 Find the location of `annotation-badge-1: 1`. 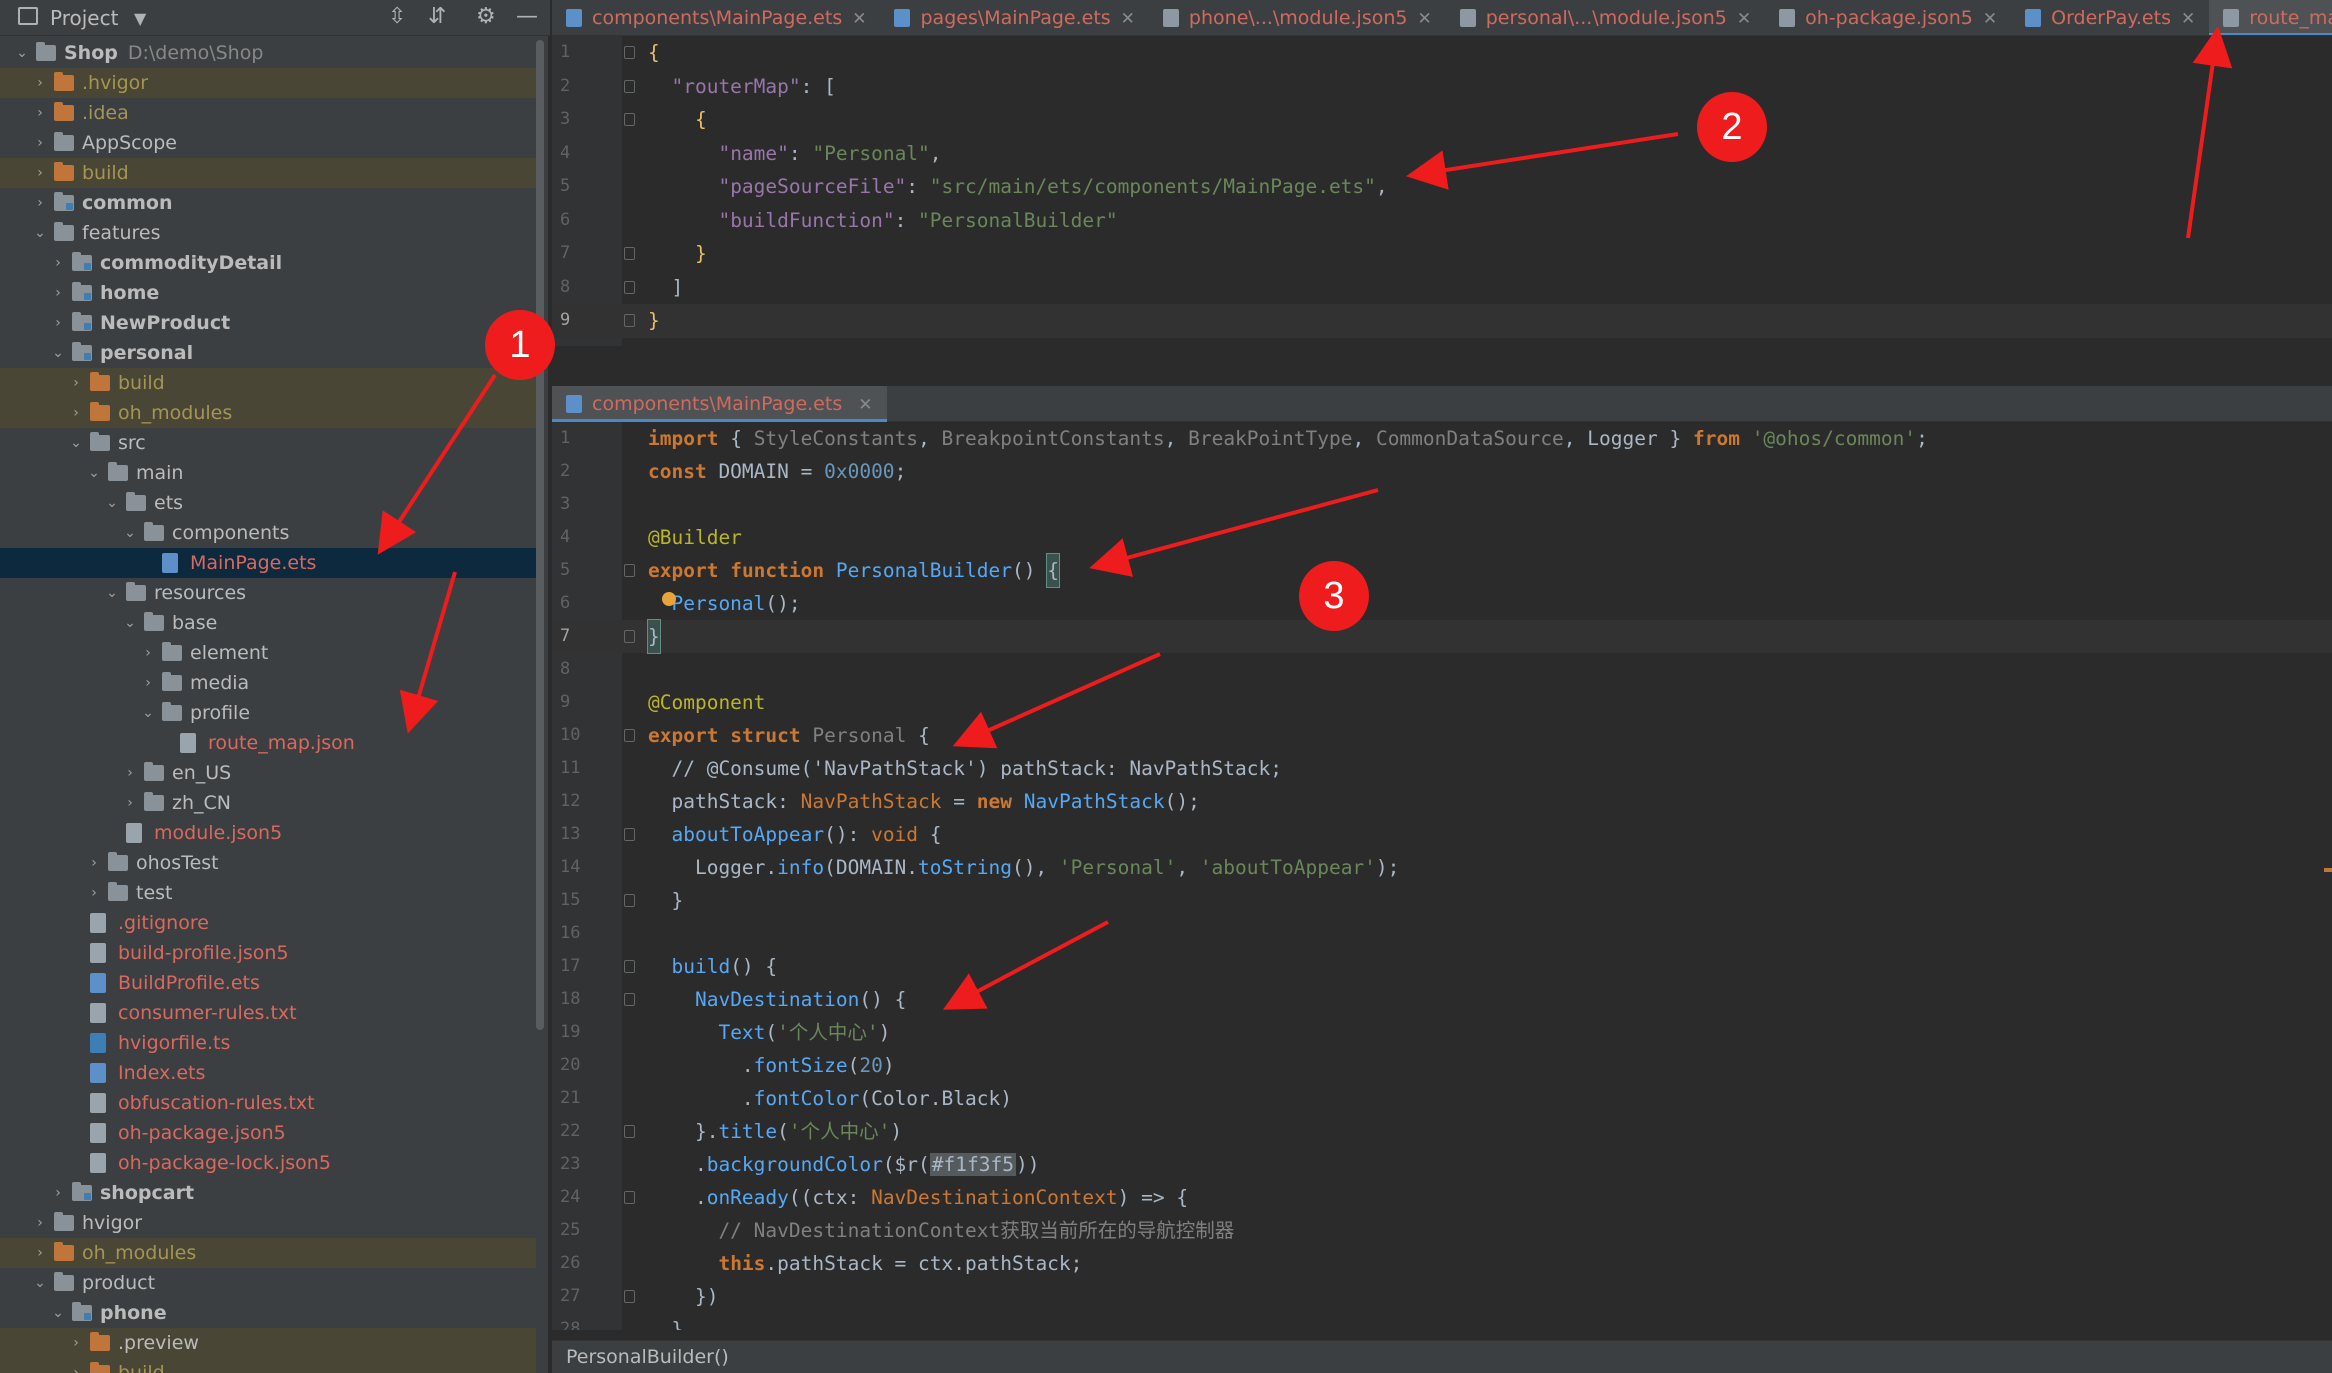

annotation-badge-1: 1 is located at coordinates (520, 345).